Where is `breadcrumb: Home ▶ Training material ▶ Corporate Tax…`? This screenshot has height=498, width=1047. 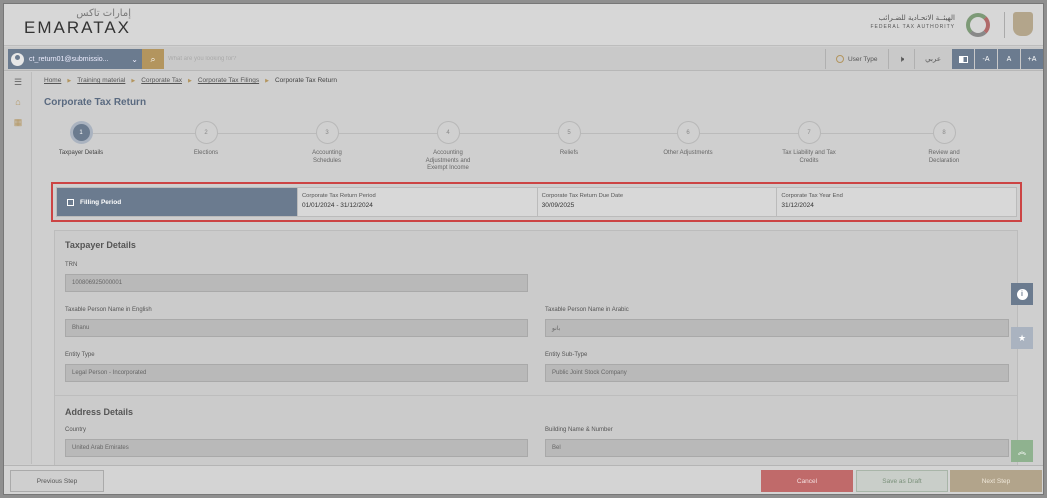 breadcrumb: Home ▶ Training material ▶ Corporate Tax… is located at coordinates (190, 80).